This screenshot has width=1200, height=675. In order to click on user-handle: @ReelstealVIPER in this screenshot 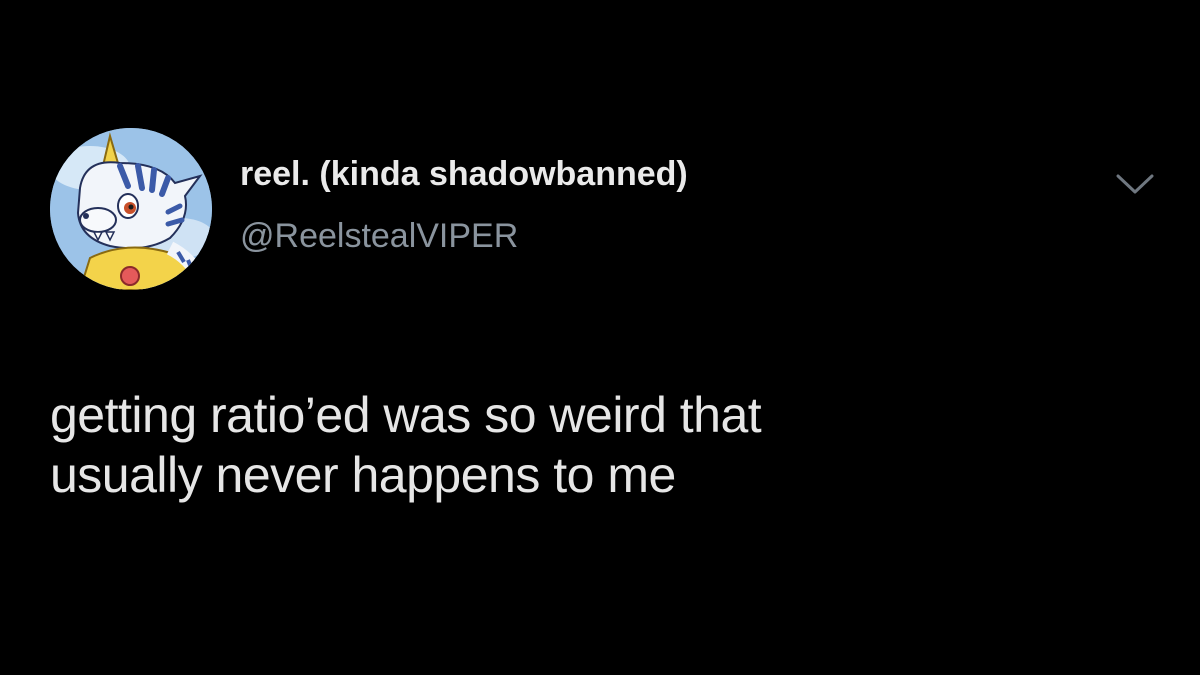, I will do `click(379, 236)`.